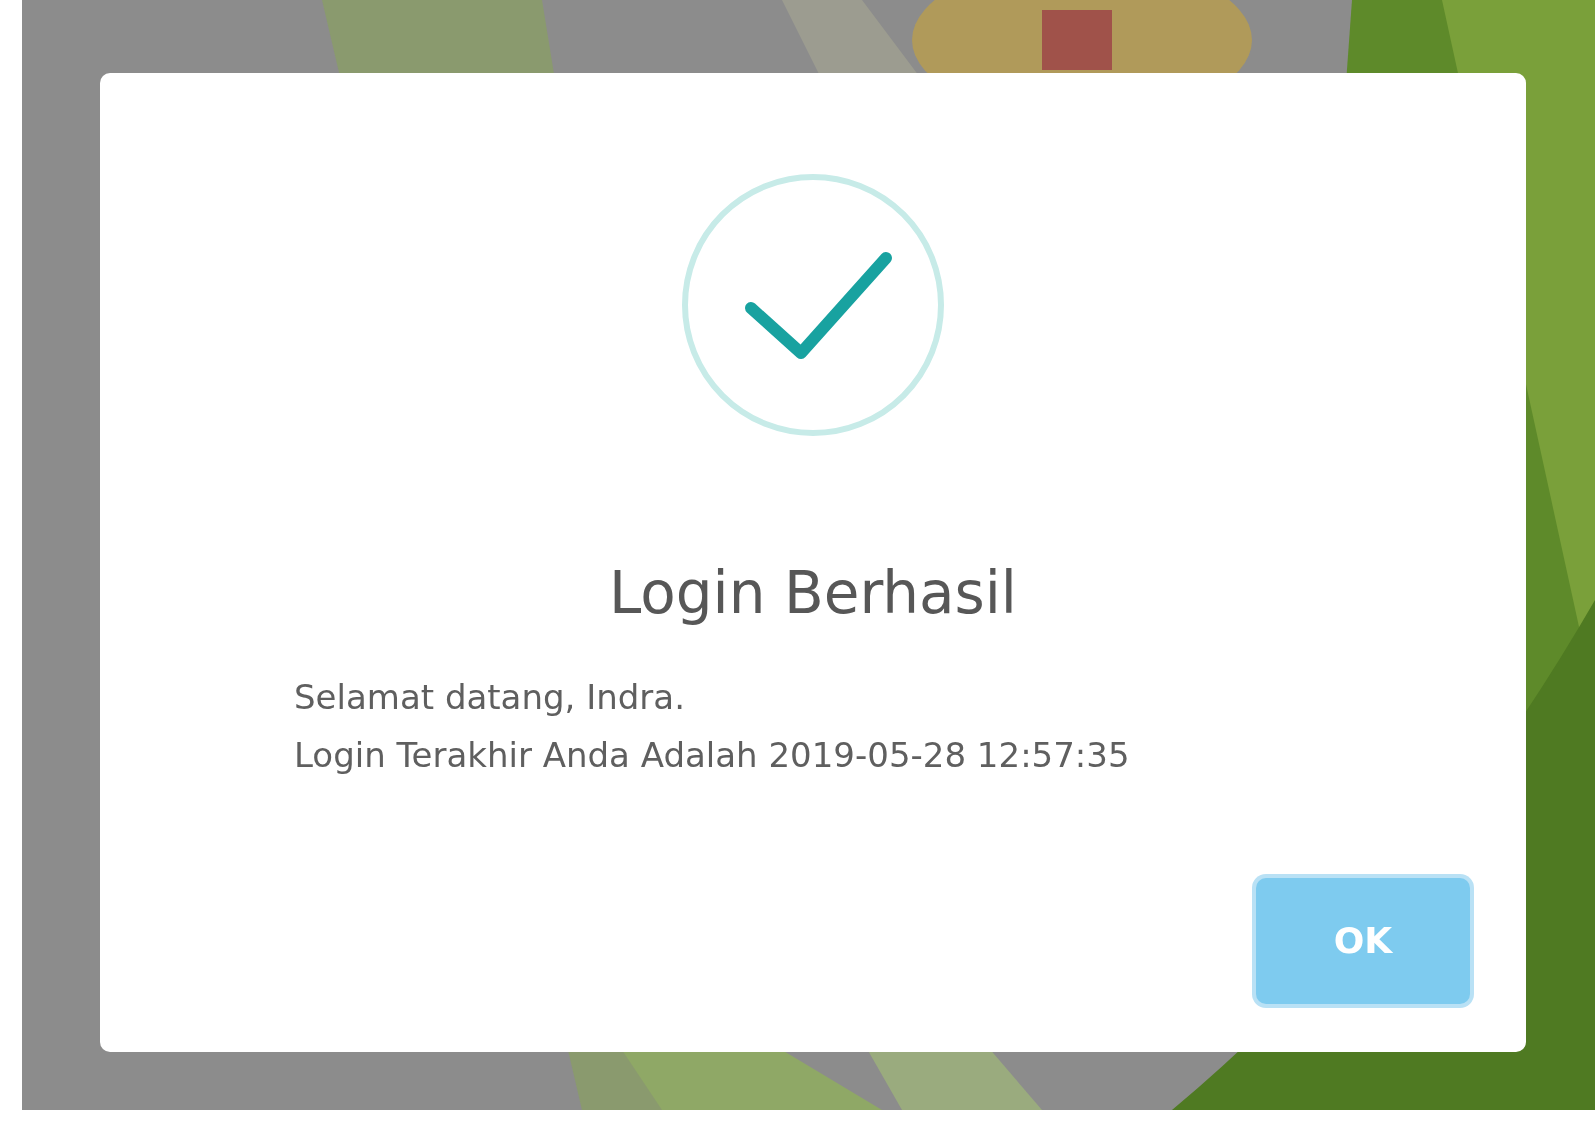 This screenshot has height=1130, width=1595. What do you see at coordinates (813, 305) in the screenshot?
I see `success-check-icon` at bounding box center [813, 305].